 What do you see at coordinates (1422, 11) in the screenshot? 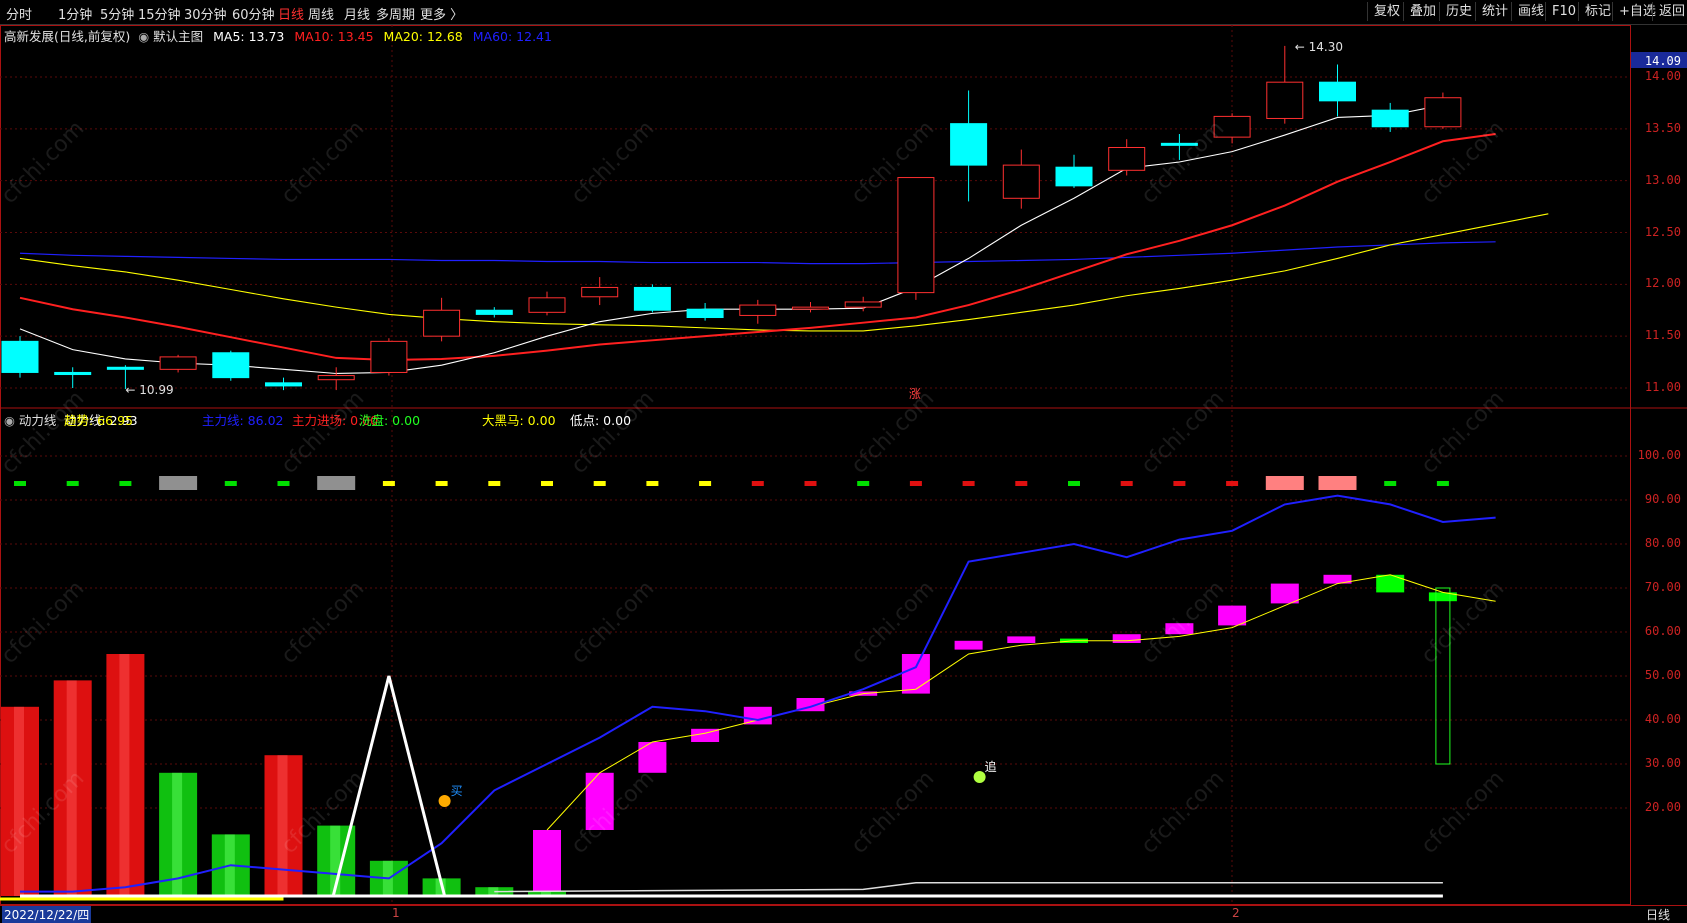
I see `toolbar-button-1: 叠加` at bounding box center [1422, 11].